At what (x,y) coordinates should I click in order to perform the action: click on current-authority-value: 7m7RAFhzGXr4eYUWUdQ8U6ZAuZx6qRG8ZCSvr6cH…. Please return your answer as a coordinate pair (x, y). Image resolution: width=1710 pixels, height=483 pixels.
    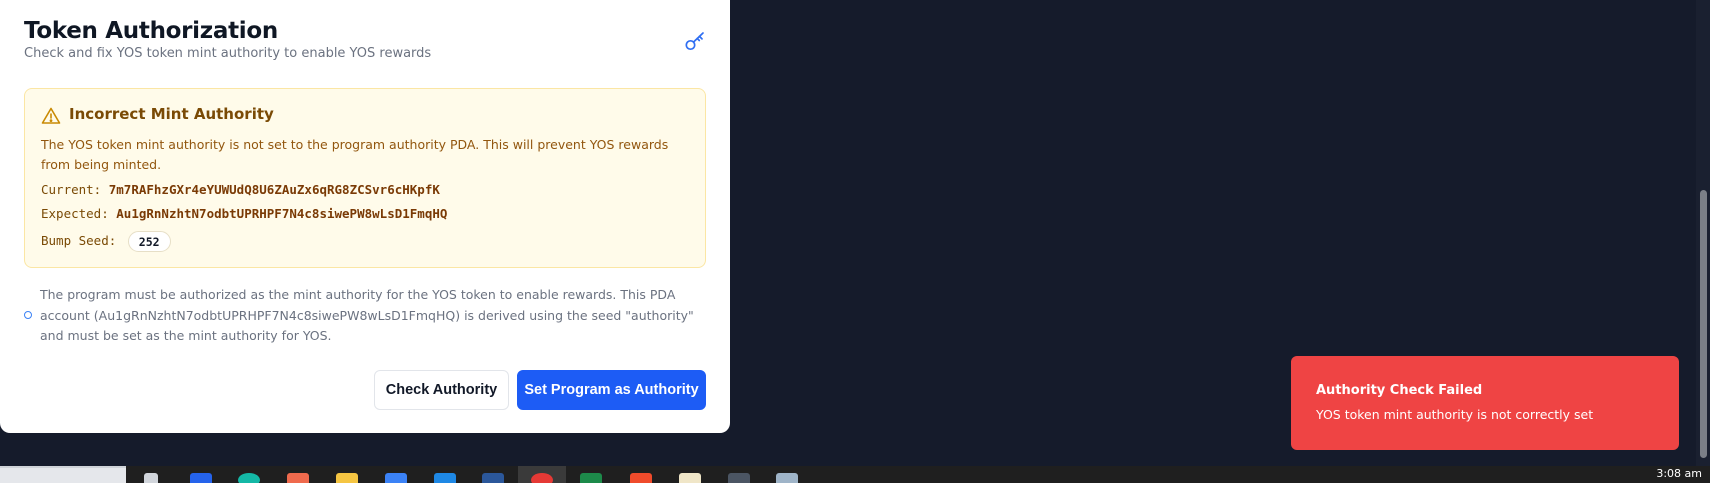
    Looking at the image, I should click on (274, 189).